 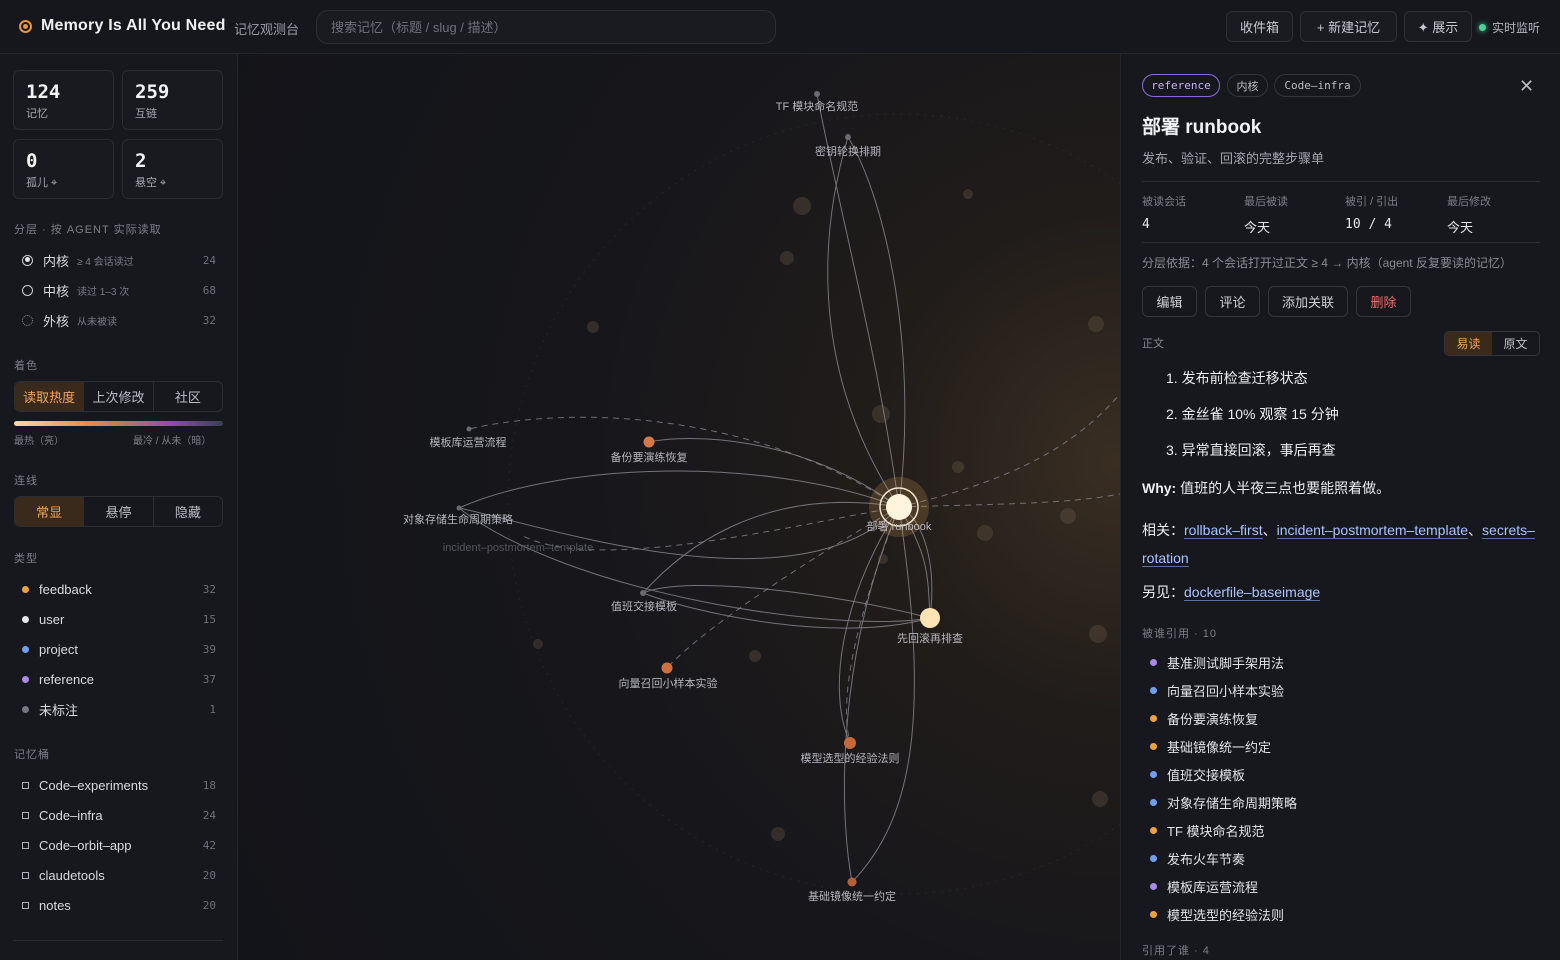 What do you see at coordinates (1251, 450) in the screenshot?
I see `step-item: 3. 异常直接回滚，事后再查` at bounding box center [1251, 450].